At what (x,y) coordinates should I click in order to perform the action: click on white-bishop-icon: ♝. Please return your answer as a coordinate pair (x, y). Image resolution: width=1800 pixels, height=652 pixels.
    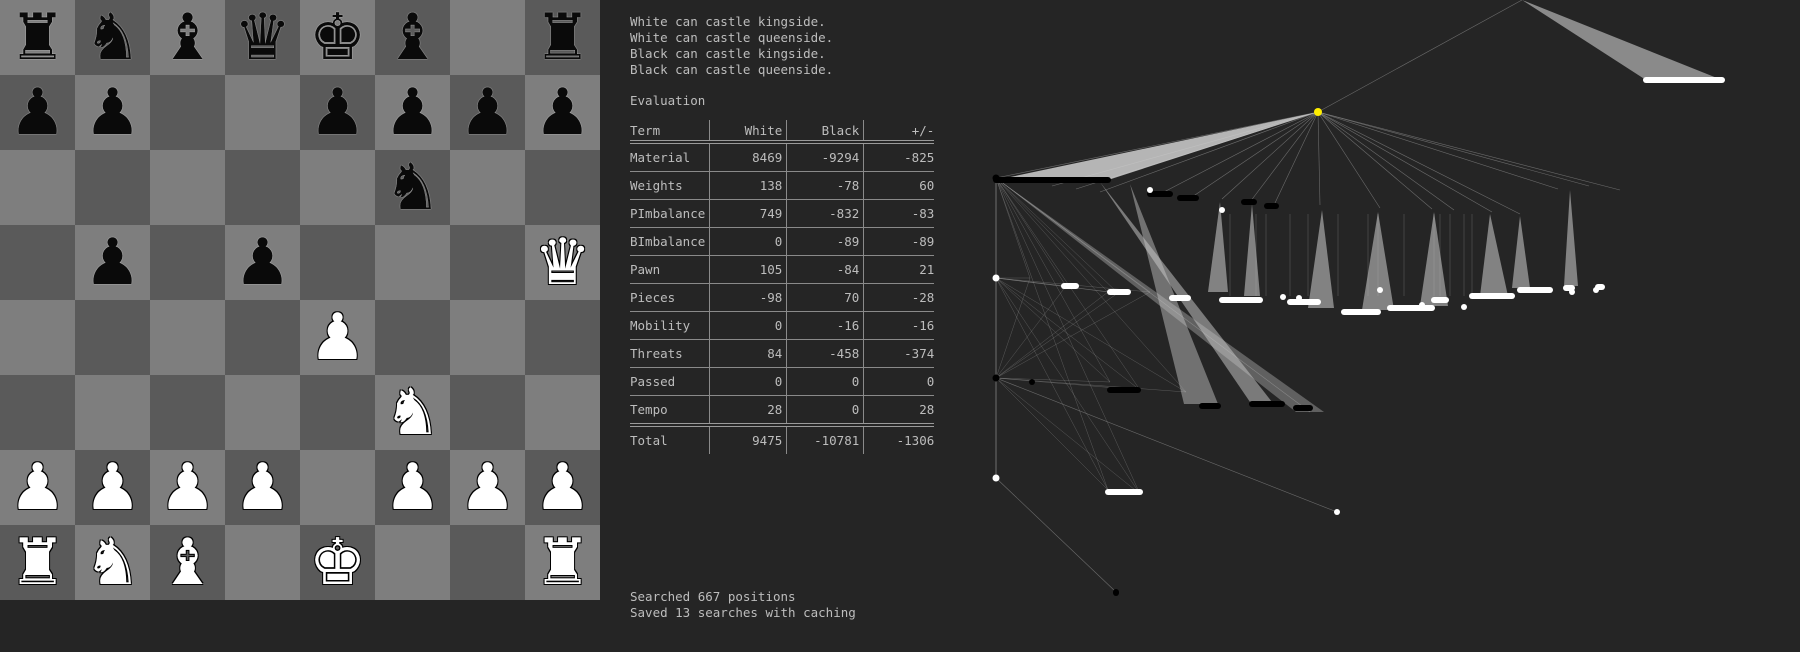
    Looking at the image, I should click on (187, 563).